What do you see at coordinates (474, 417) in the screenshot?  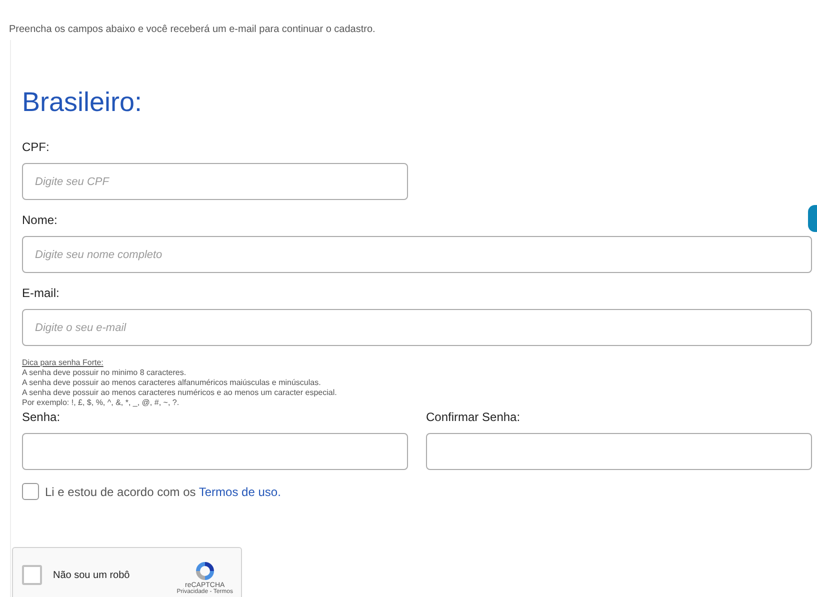 I see `field-label: Confirmar Senha:` at bounding box center [474, 417].